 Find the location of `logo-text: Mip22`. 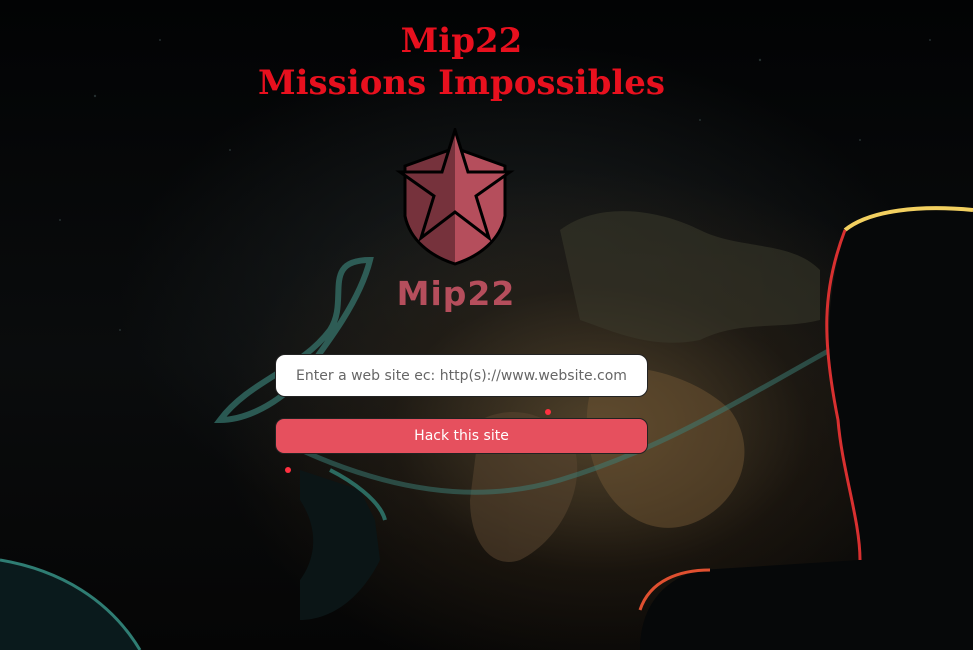

logo-text: Mip22 is located at coordinates (456, 293).